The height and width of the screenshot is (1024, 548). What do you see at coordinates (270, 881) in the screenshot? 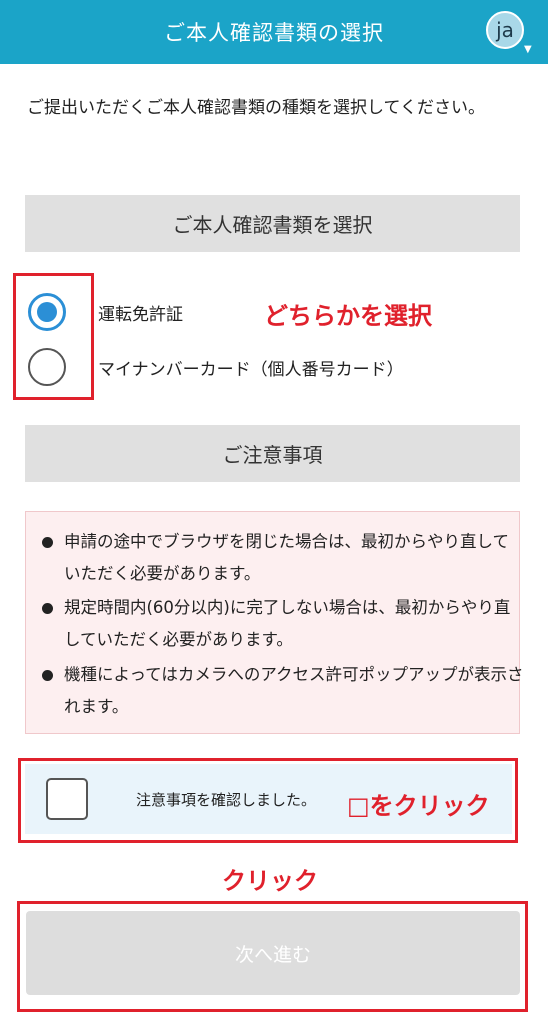
I see `annotation-click: クリック` at bounding box center [270, 881].